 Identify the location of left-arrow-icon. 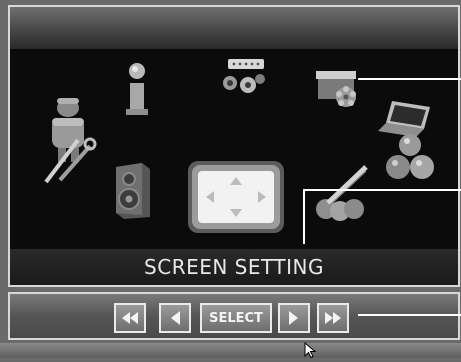
(175, 318).